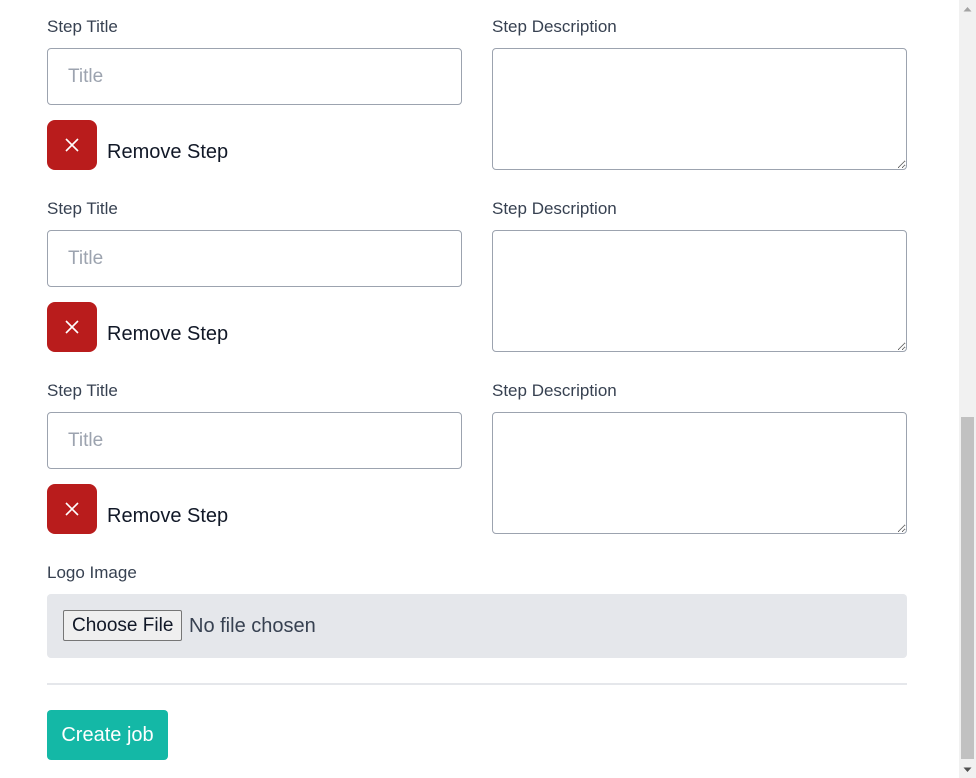 This screenshot has height=778, width=976. I want to click on vertical-scrollbar, so click(967, 389).